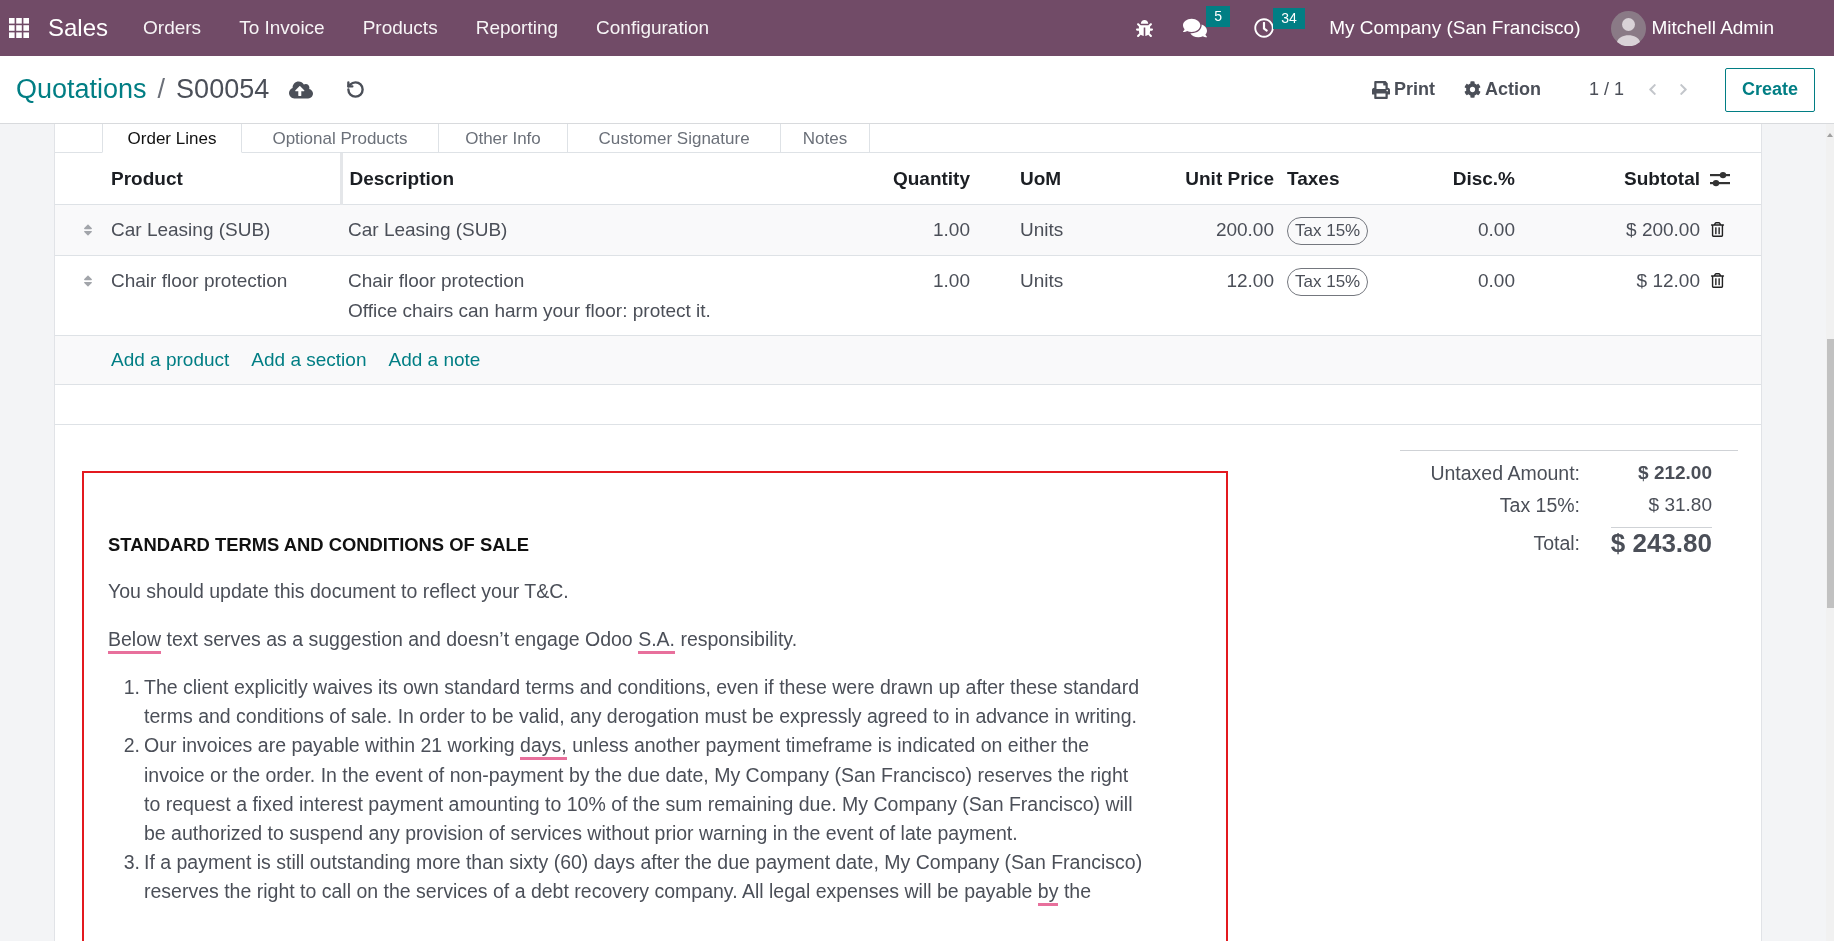  Describe the element at coordinates (1556, 543) in the screenshot. I see `total-label: Total:` at that location.